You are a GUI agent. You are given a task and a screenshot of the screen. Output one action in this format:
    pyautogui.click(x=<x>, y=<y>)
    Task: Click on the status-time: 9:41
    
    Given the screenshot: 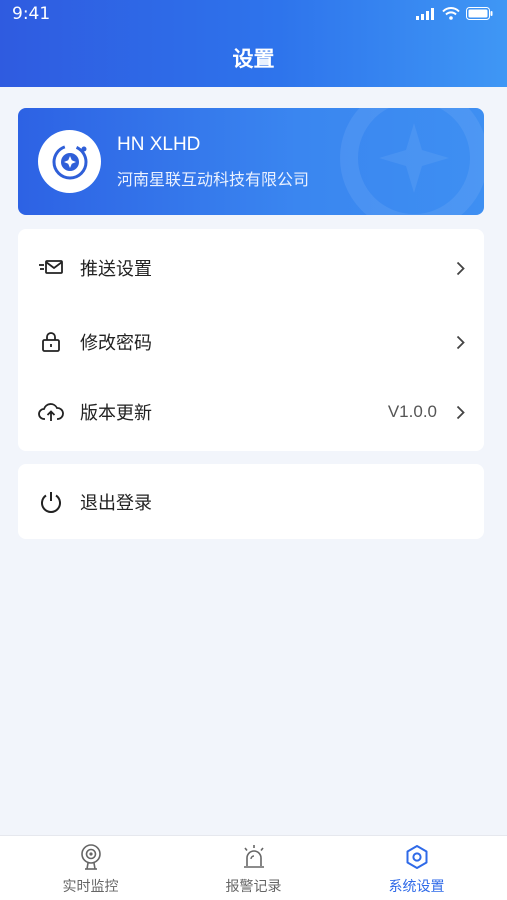 What is the action you would take?
    pyautogui.click(x=31, y=14)
    